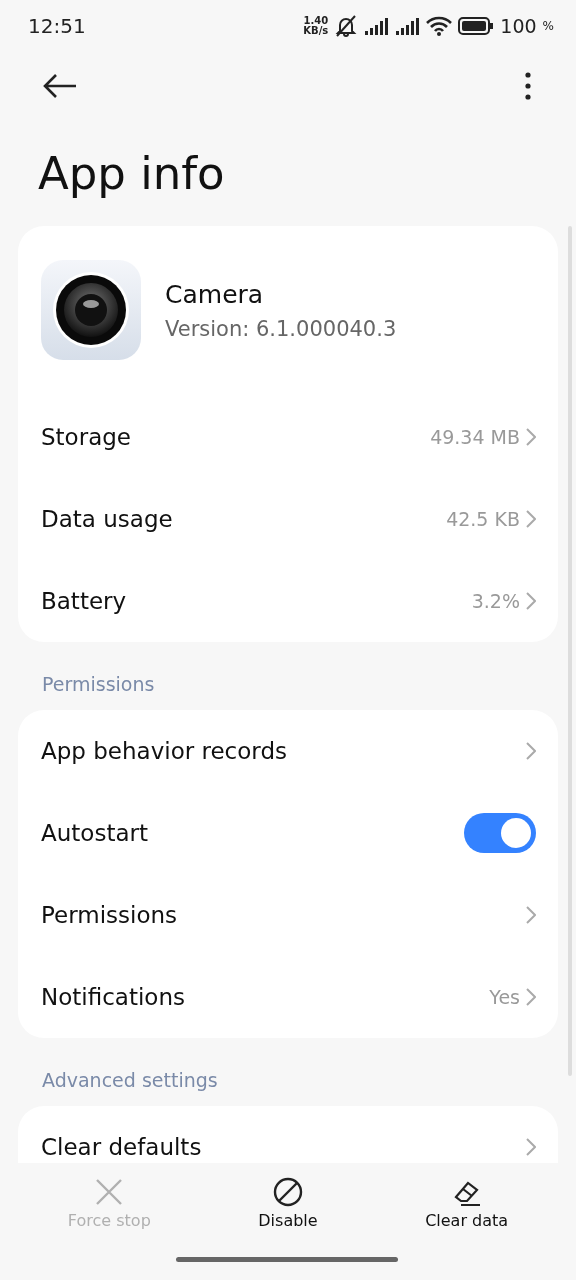  Describe the element at coordinates (476, 26) in the screenshot. I see `battery-icon` at that location.